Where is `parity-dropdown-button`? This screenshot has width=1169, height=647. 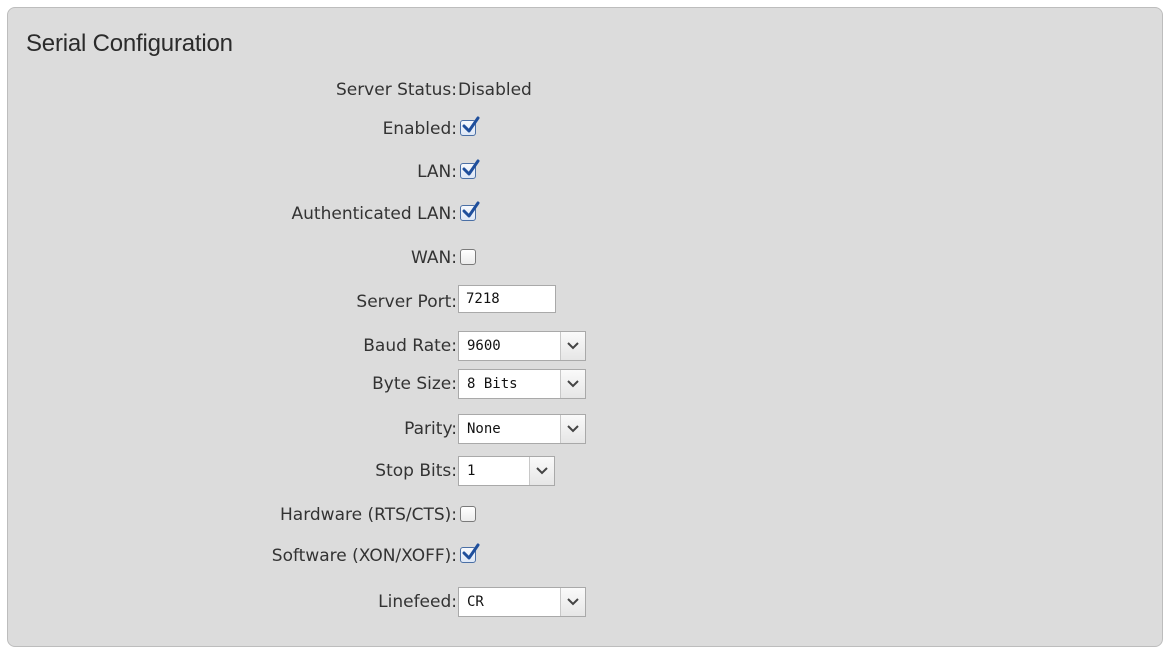 parity-dropdown-button is located at coordinates (572, 429).